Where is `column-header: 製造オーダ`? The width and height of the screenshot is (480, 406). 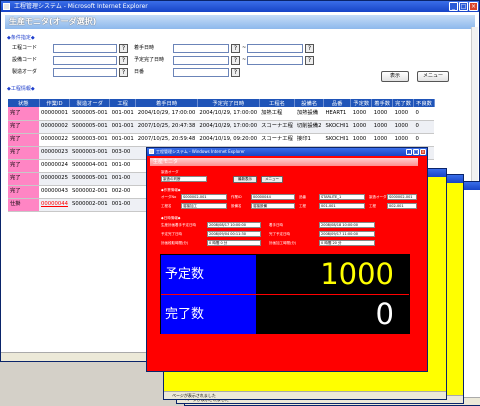 column-header: 製造オーダ is located at coordinates (90, 103).